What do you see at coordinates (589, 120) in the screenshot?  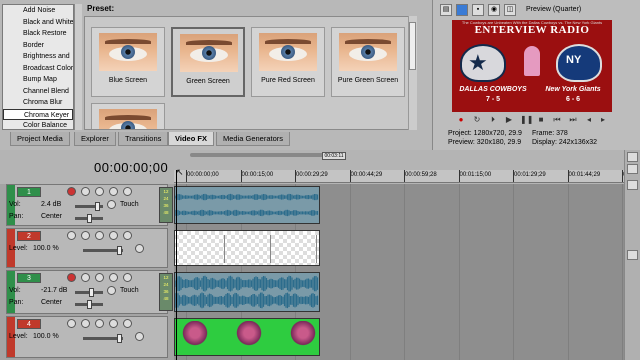 I see `prev-frame-icon: ◂` at bounding box center [589, 120].